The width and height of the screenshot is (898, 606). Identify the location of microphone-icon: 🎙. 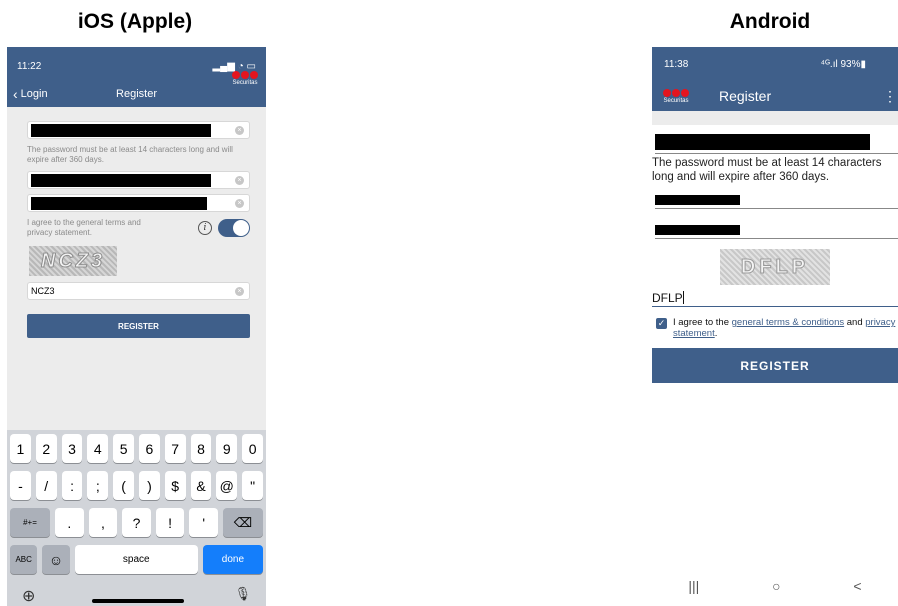
(242, 596).